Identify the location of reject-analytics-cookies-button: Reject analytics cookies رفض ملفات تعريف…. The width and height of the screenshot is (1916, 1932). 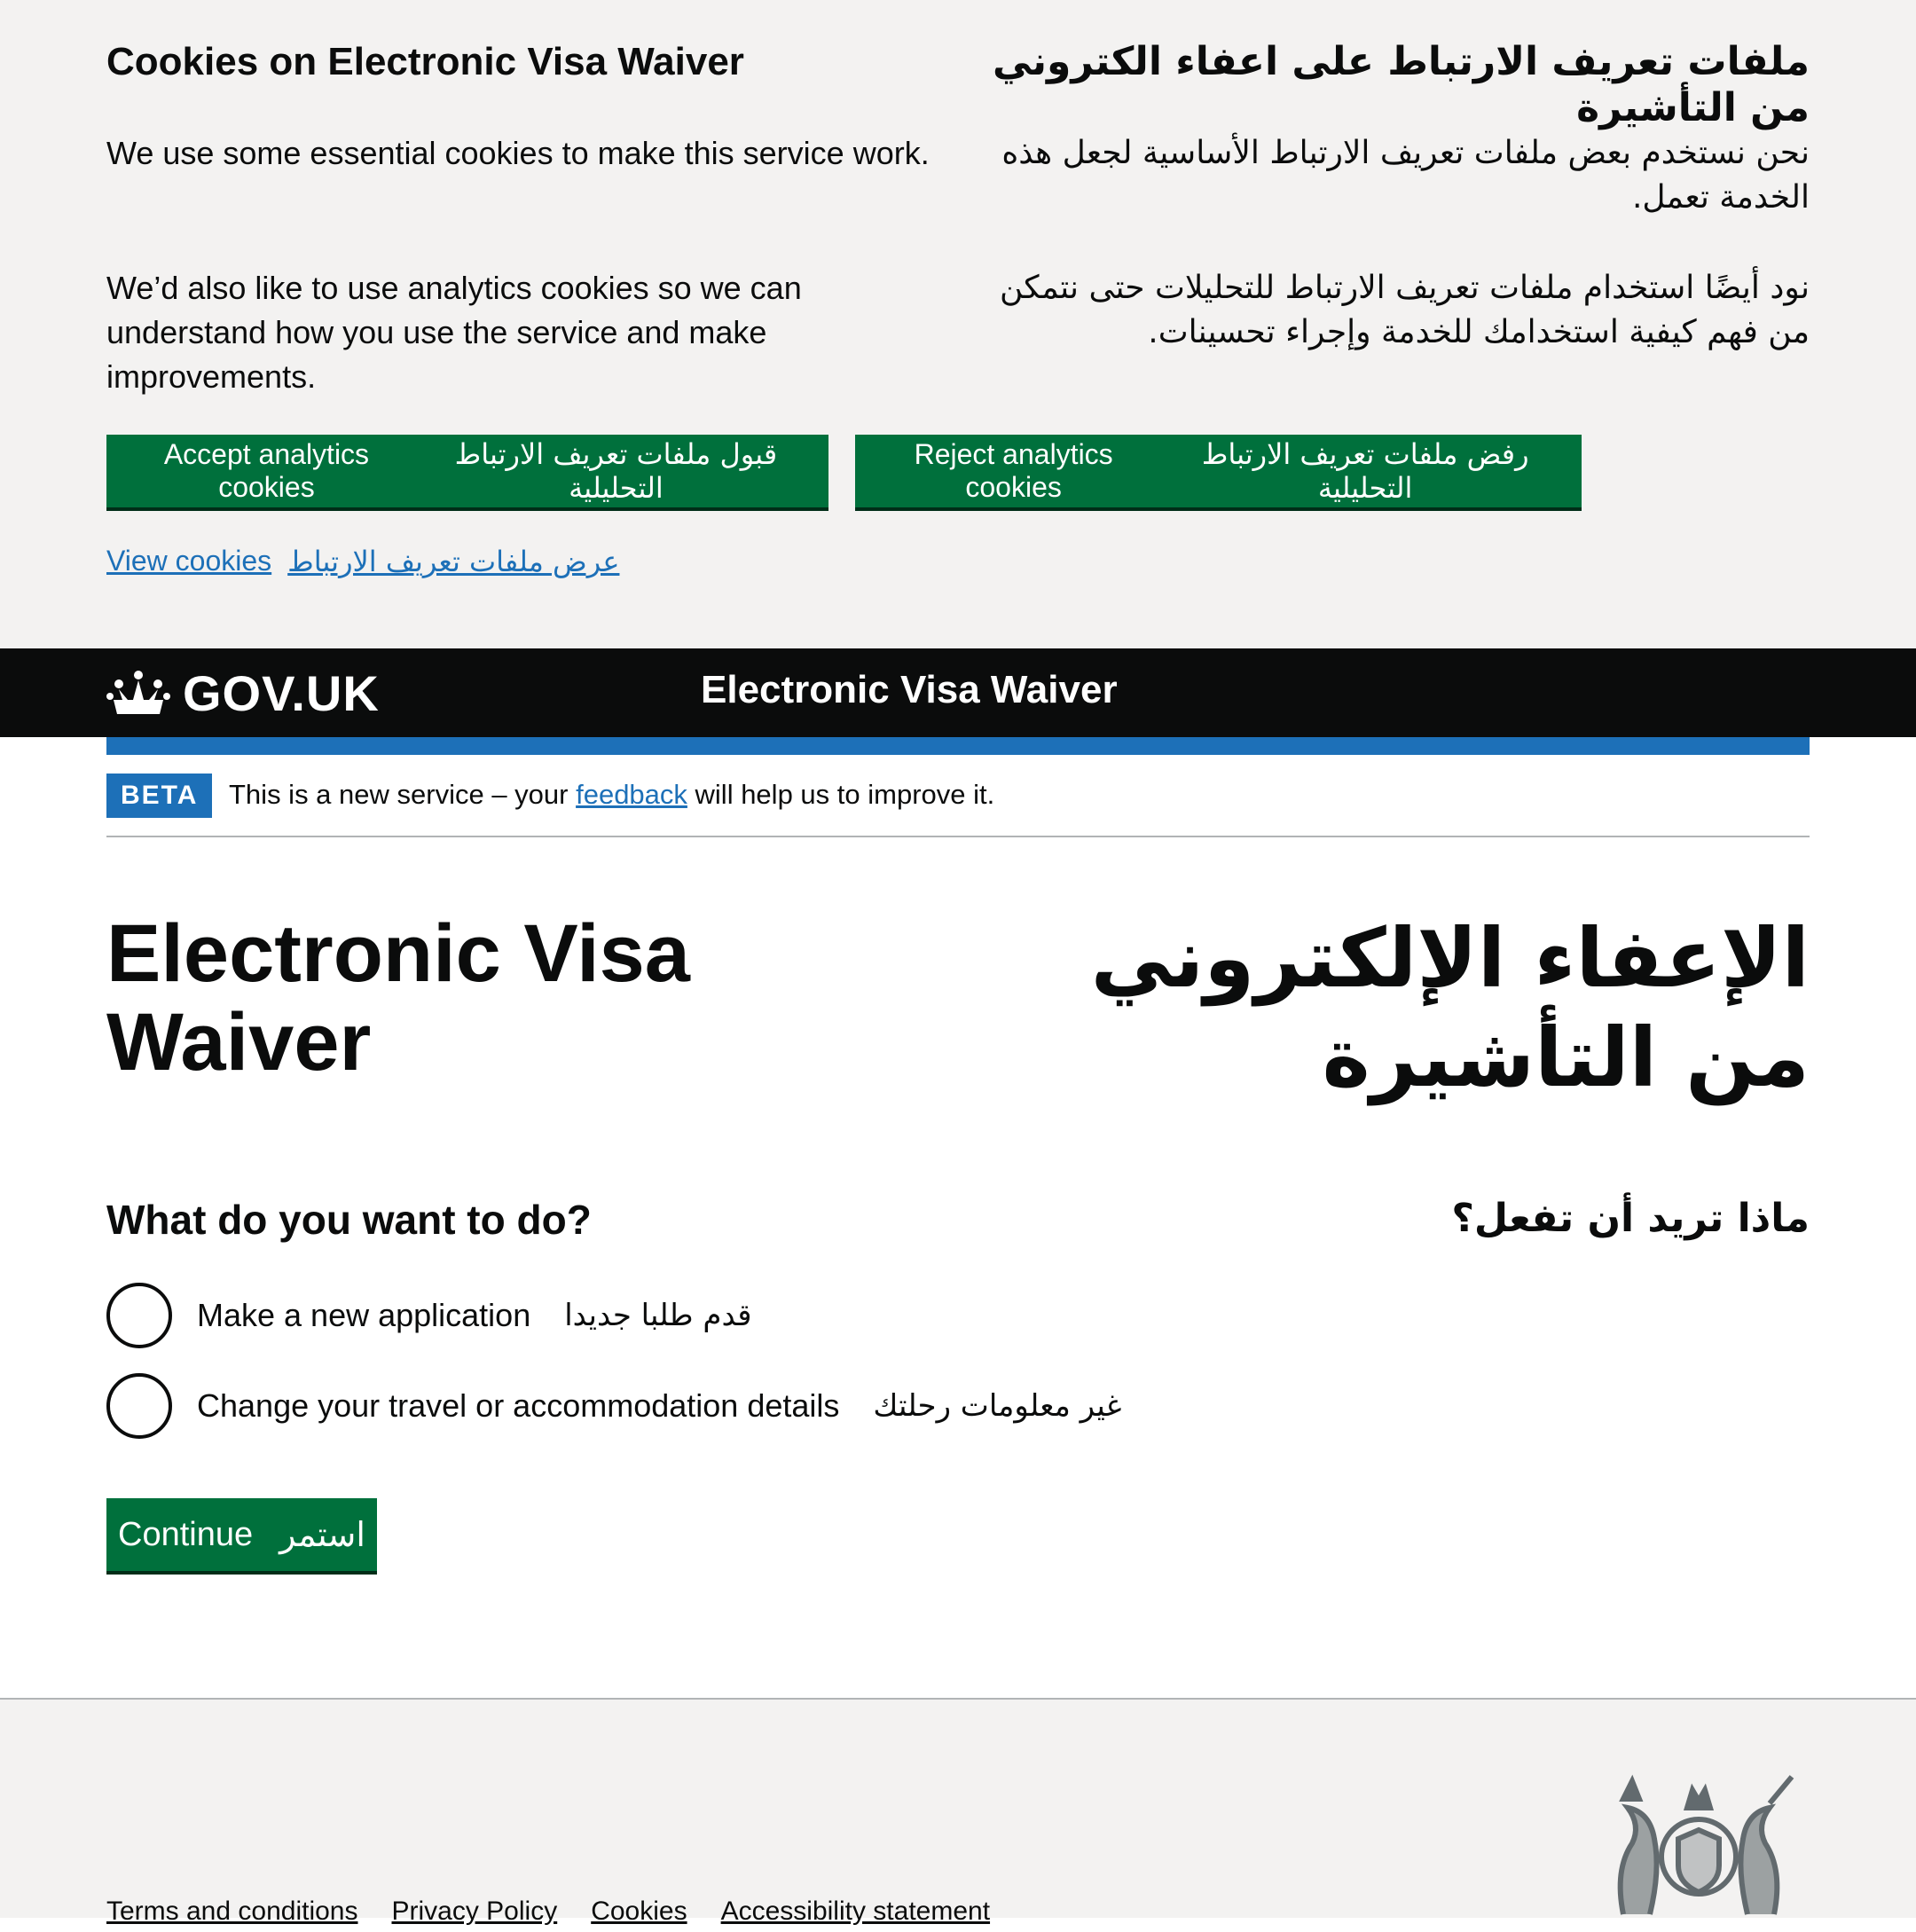
(1218, 471).